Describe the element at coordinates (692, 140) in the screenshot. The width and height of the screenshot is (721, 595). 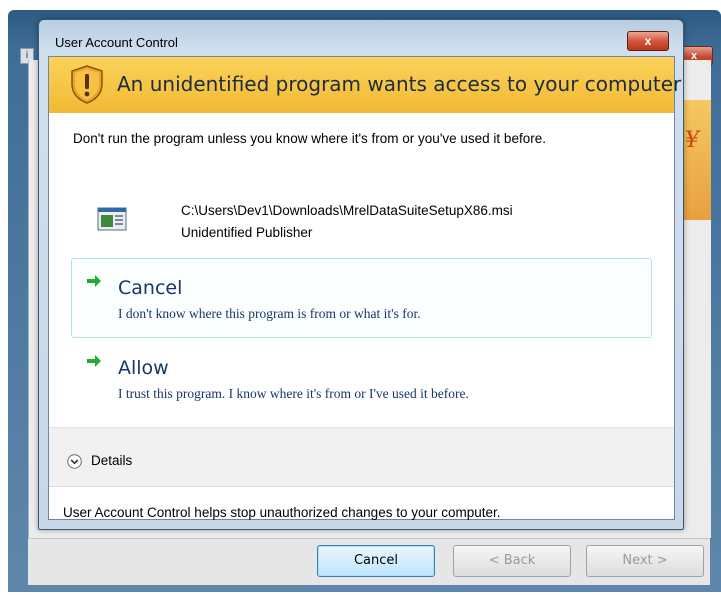
I see `background-banner-glyph: ¥` at that location.